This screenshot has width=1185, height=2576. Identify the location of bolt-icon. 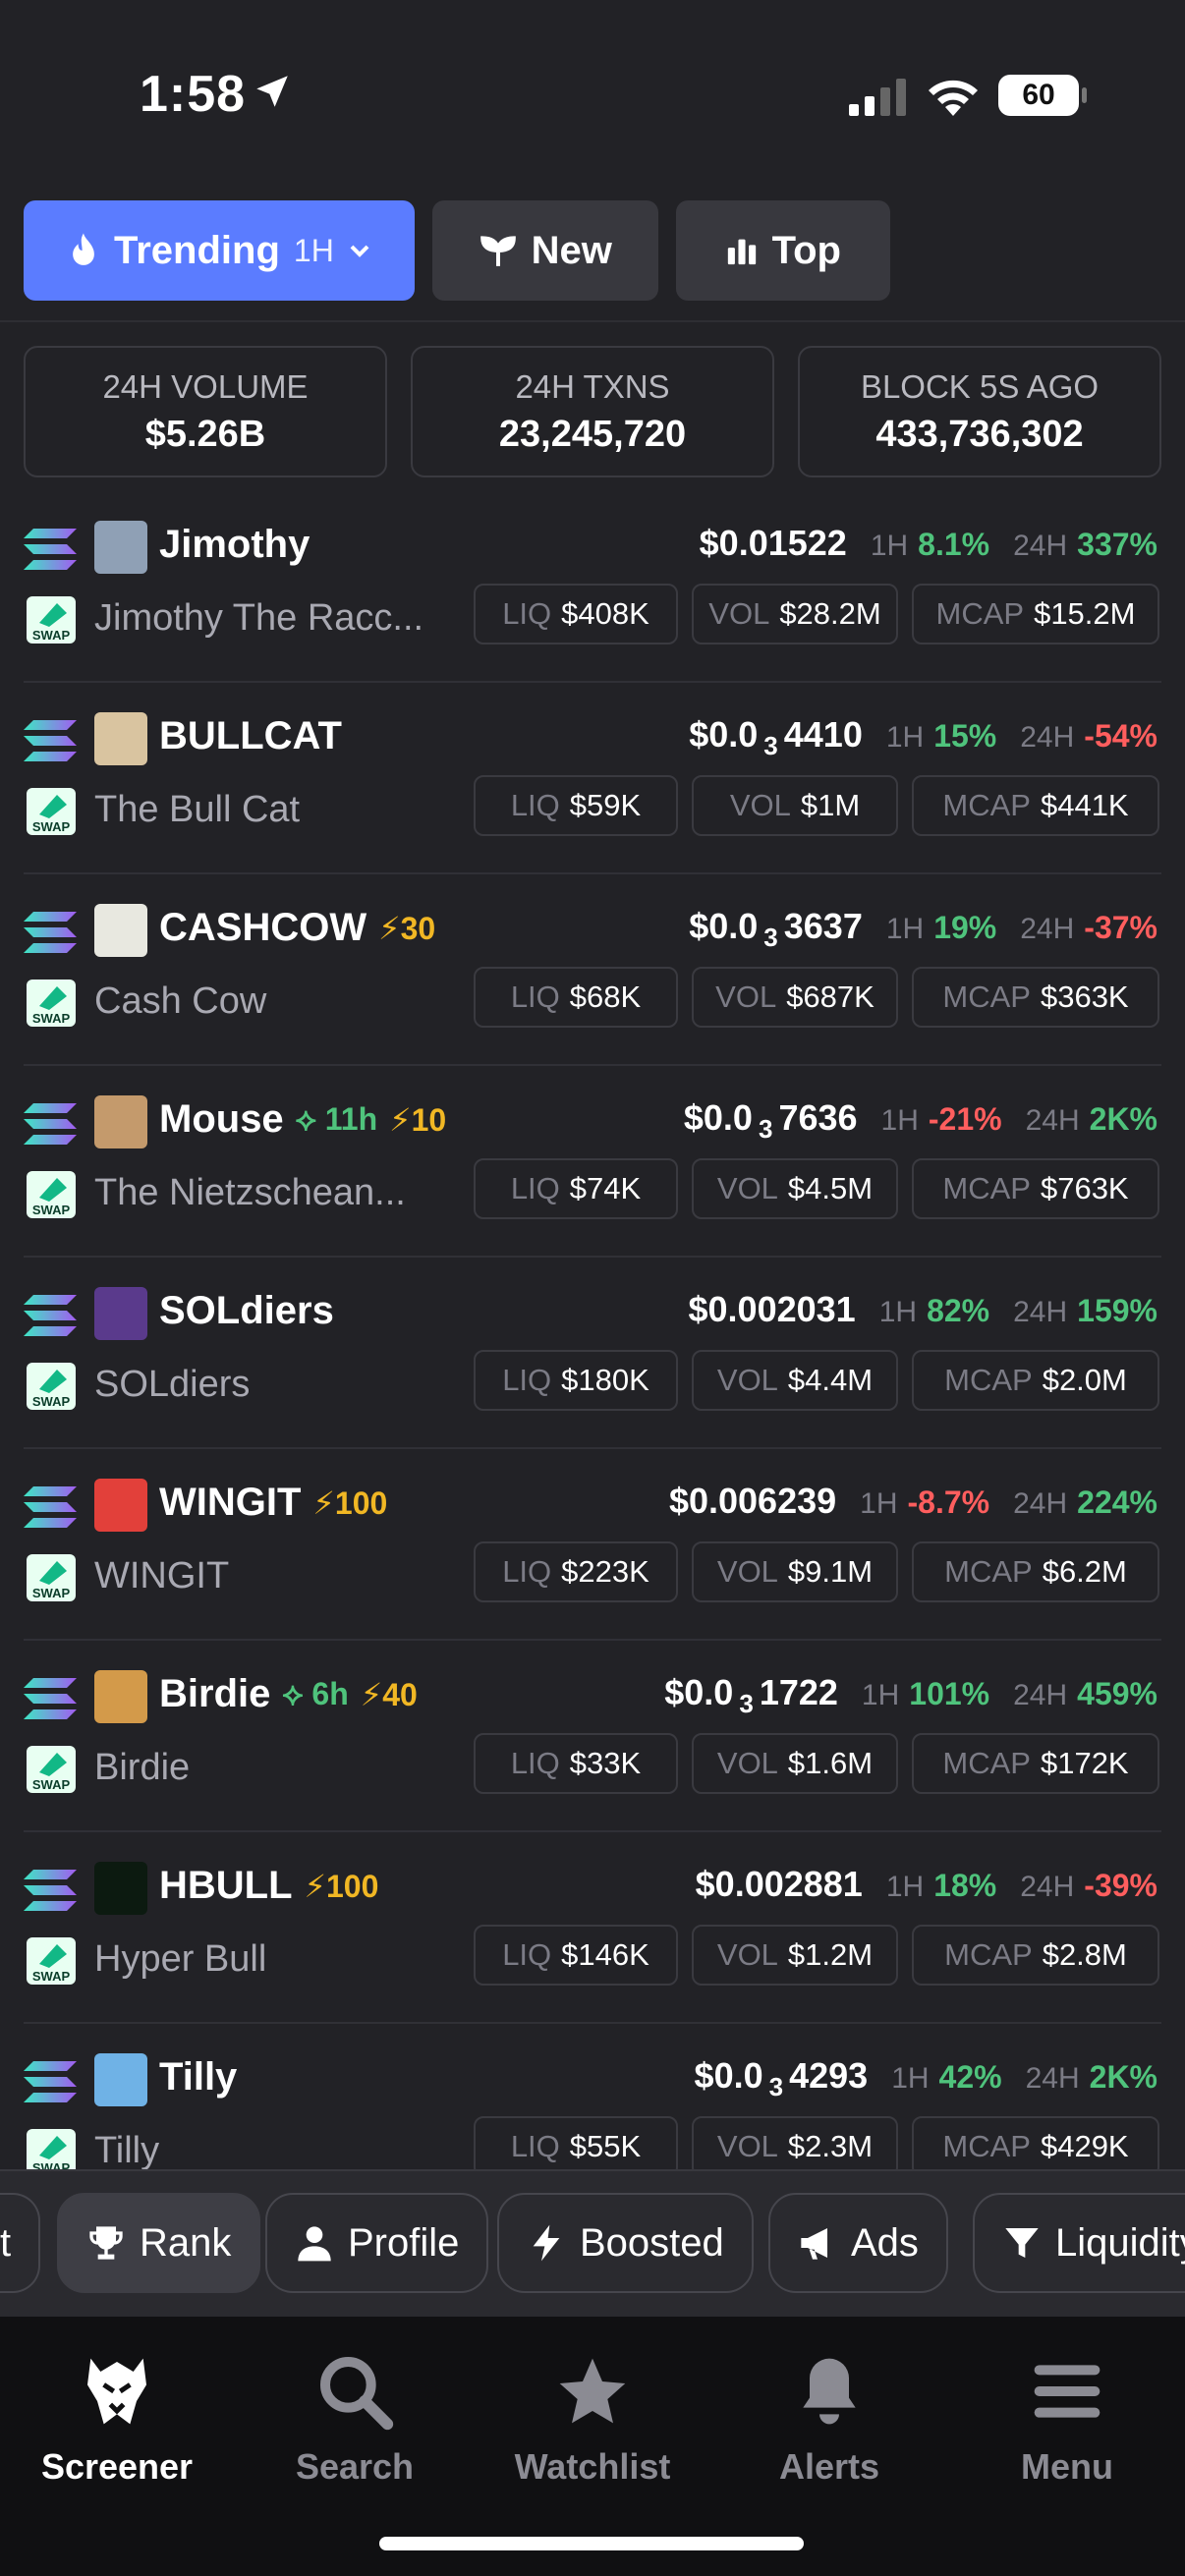
(546, 2243).